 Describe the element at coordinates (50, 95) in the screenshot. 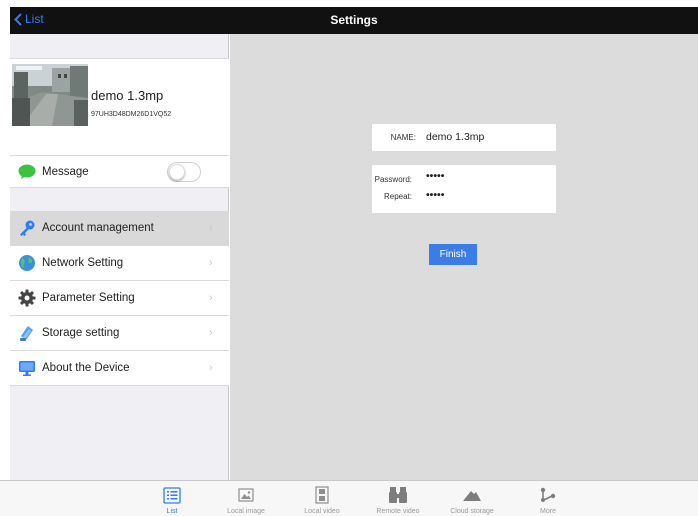

I see `device-thumbnail` at that location.